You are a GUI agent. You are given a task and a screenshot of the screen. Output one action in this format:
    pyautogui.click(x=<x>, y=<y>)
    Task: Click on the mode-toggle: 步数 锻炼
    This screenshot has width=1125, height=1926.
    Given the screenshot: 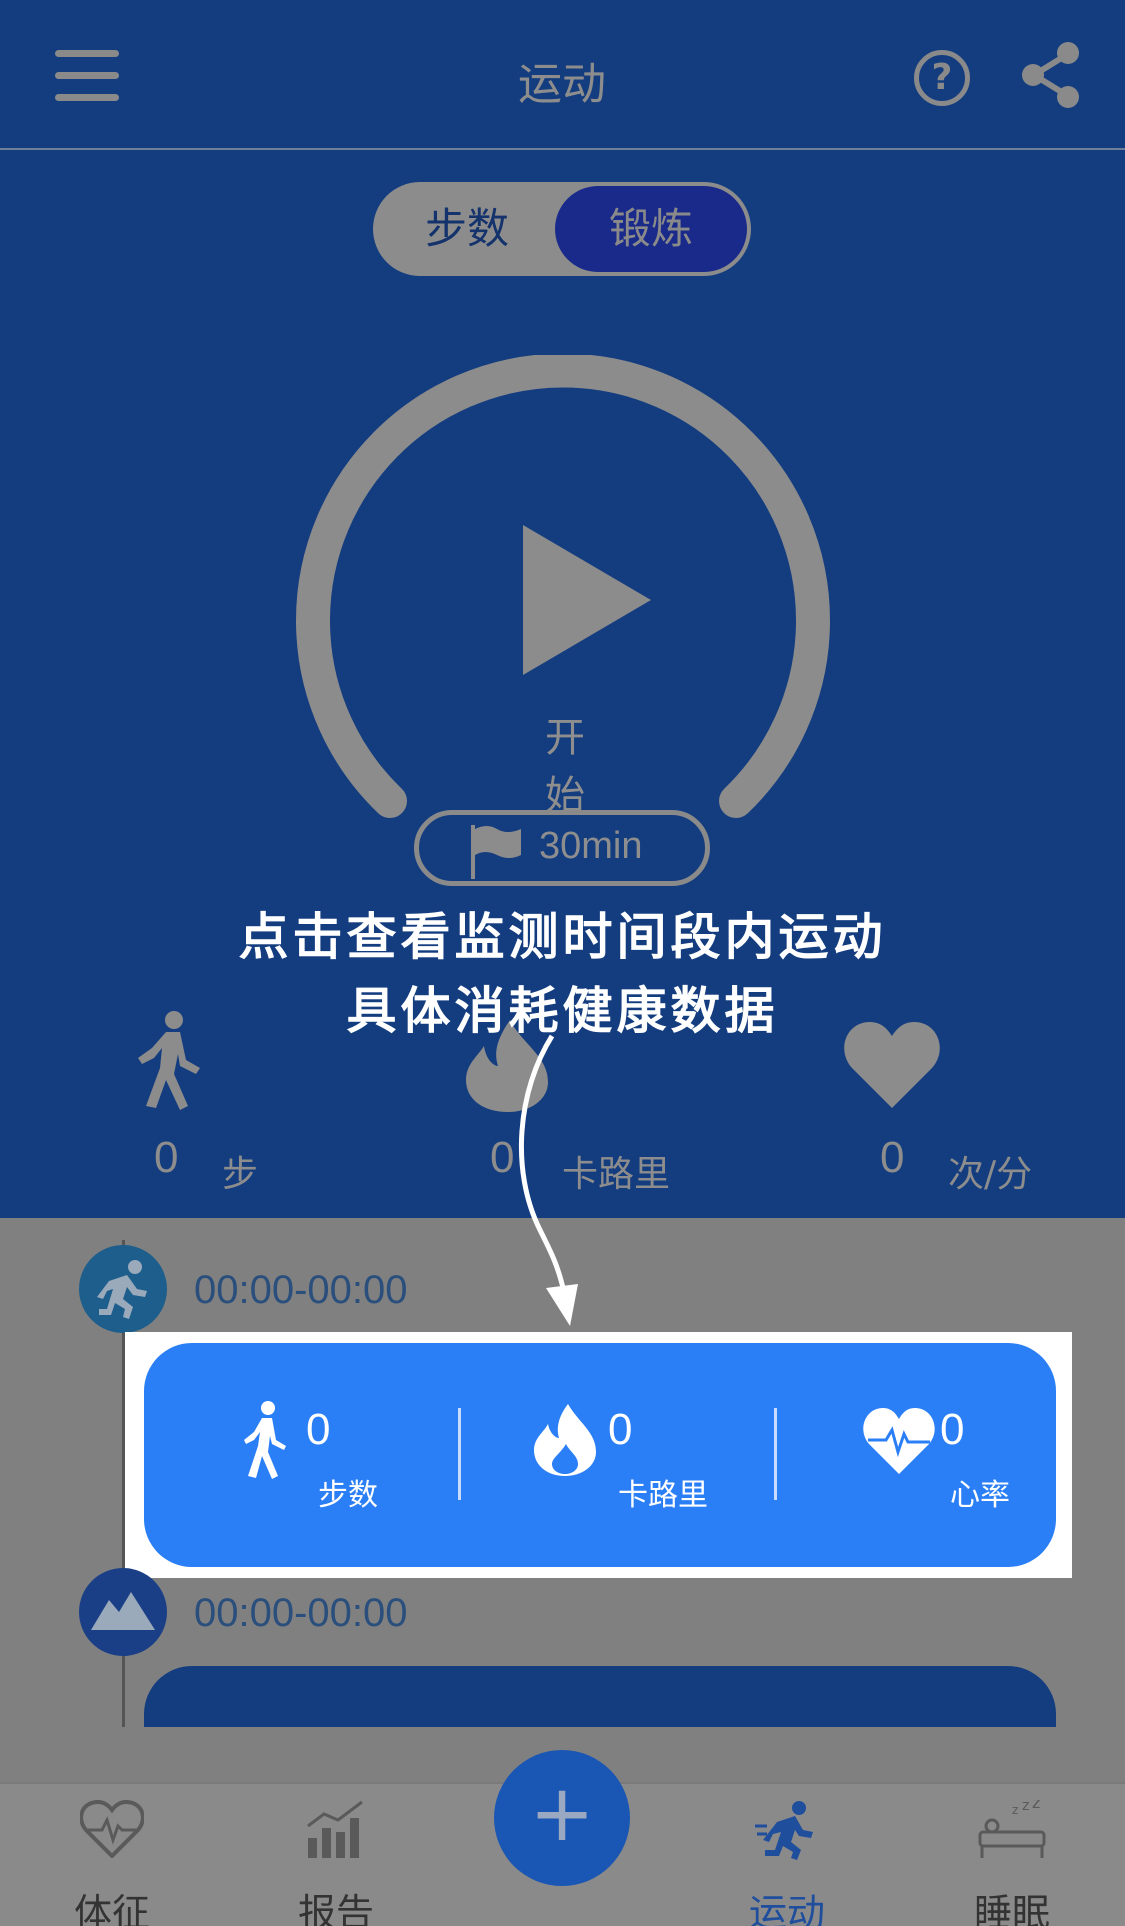 What is the action you would take?
    pyautogui.click(x=562, y=229)
    